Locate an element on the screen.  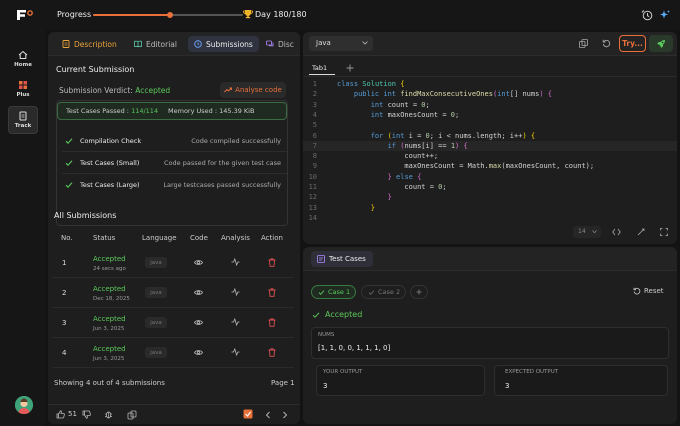
line-text: int count = 0; is located at coordinates (400, 104).